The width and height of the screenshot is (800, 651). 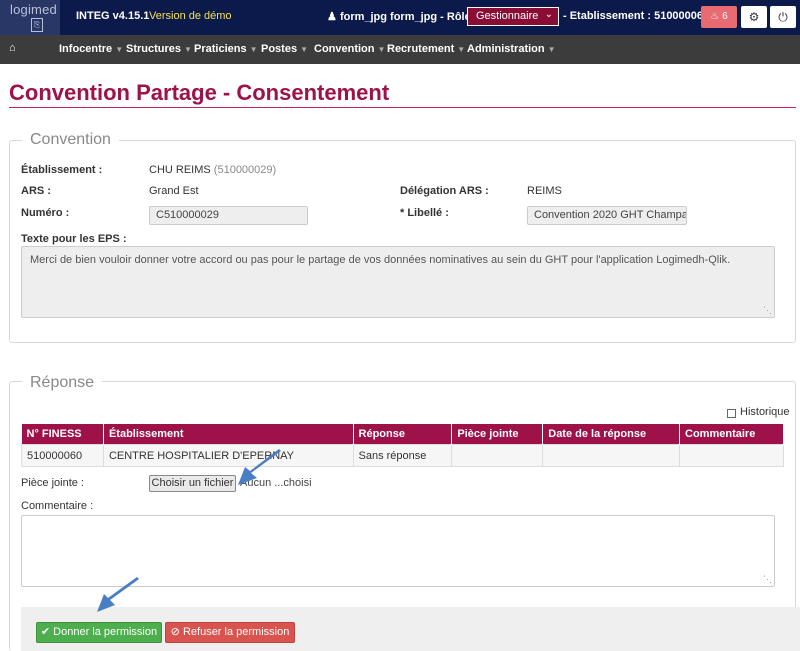 What do you see at coordinates (86, 49) in the screenshot?
I see `nav-label: Infocentre` at bounding box center [86, 49].